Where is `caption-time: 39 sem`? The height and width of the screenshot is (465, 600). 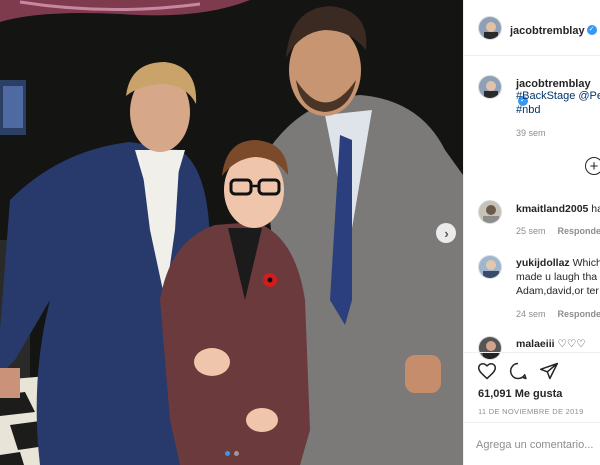 caption-time: 39 sem is located at coordinates (531, 133).